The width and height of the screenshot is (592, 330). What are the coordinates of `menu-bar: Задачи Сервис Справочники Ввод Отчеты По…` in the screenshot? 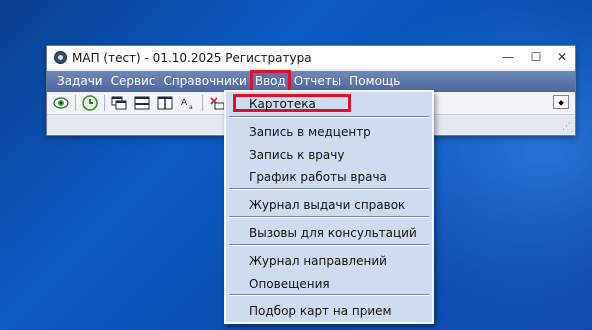 It's located at (311, 81).